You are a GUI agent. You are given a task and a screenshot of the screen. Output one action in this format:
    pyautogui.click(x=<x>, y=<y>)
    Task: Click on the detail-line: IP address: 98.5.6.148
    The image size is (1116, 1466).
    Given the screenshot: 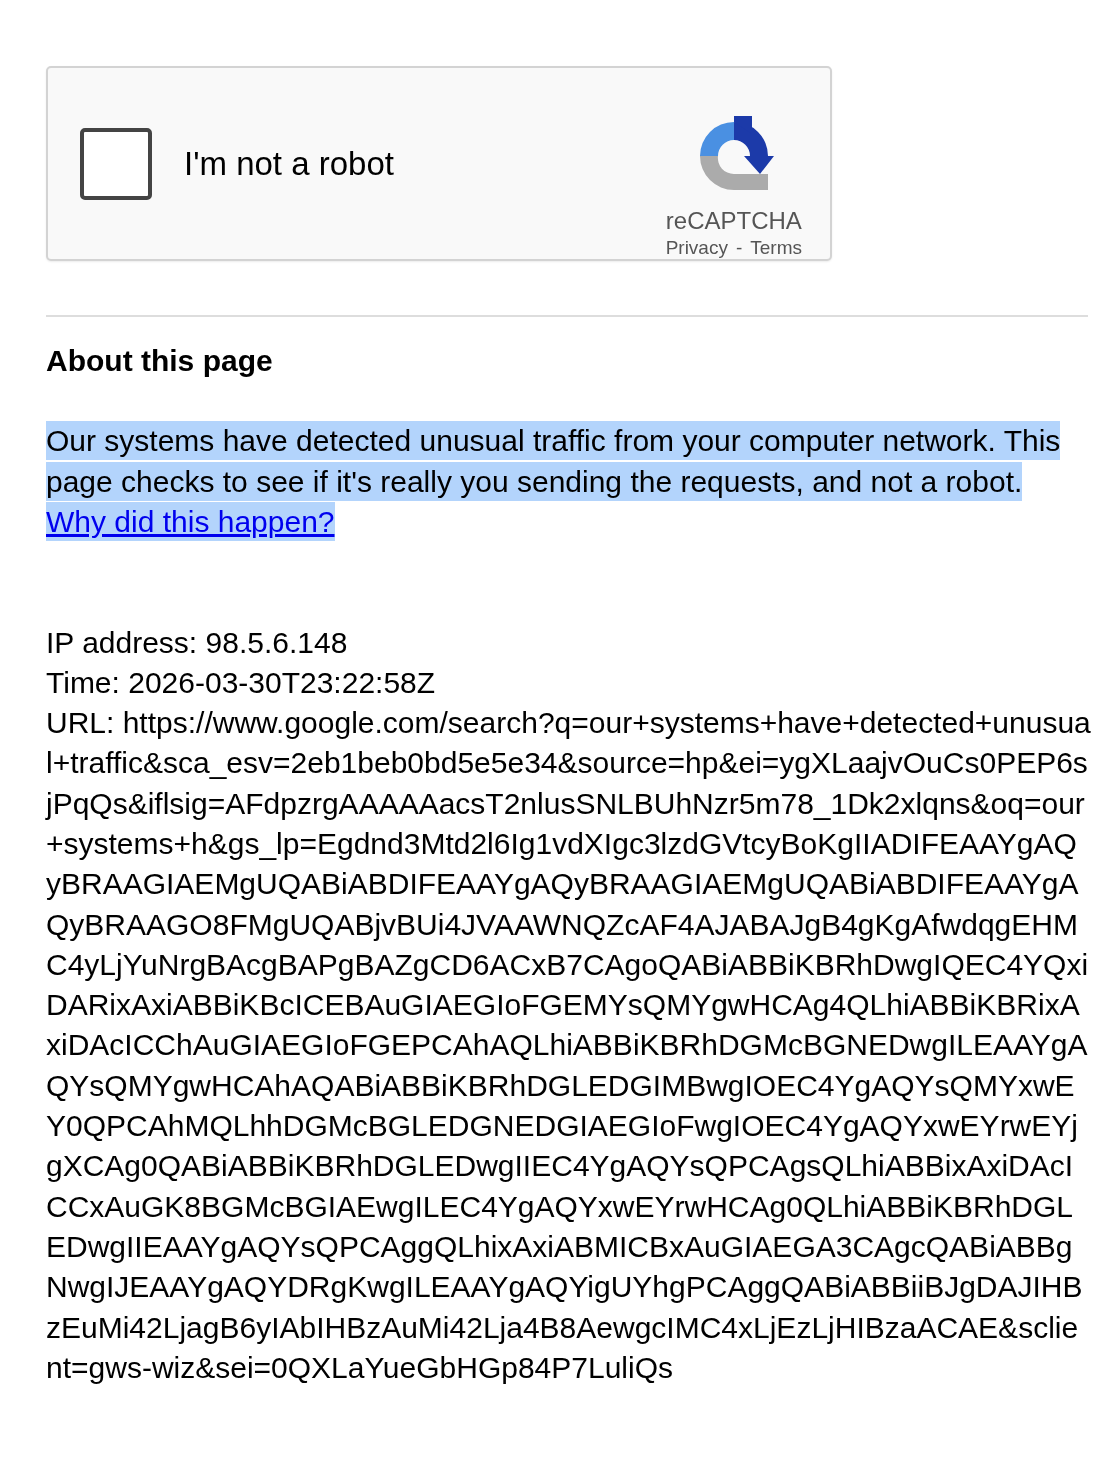 What is the action you would take?
    pyautogui.click(x=197, y=642)
    